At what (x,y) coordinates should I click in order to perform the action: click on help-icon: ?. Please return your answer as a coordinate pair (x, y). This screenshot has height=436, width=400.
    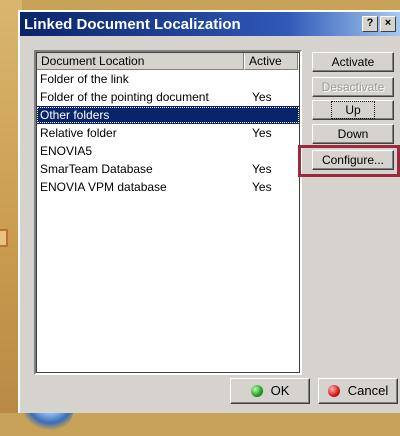
    Looking at the image, I should click on (370, 24).